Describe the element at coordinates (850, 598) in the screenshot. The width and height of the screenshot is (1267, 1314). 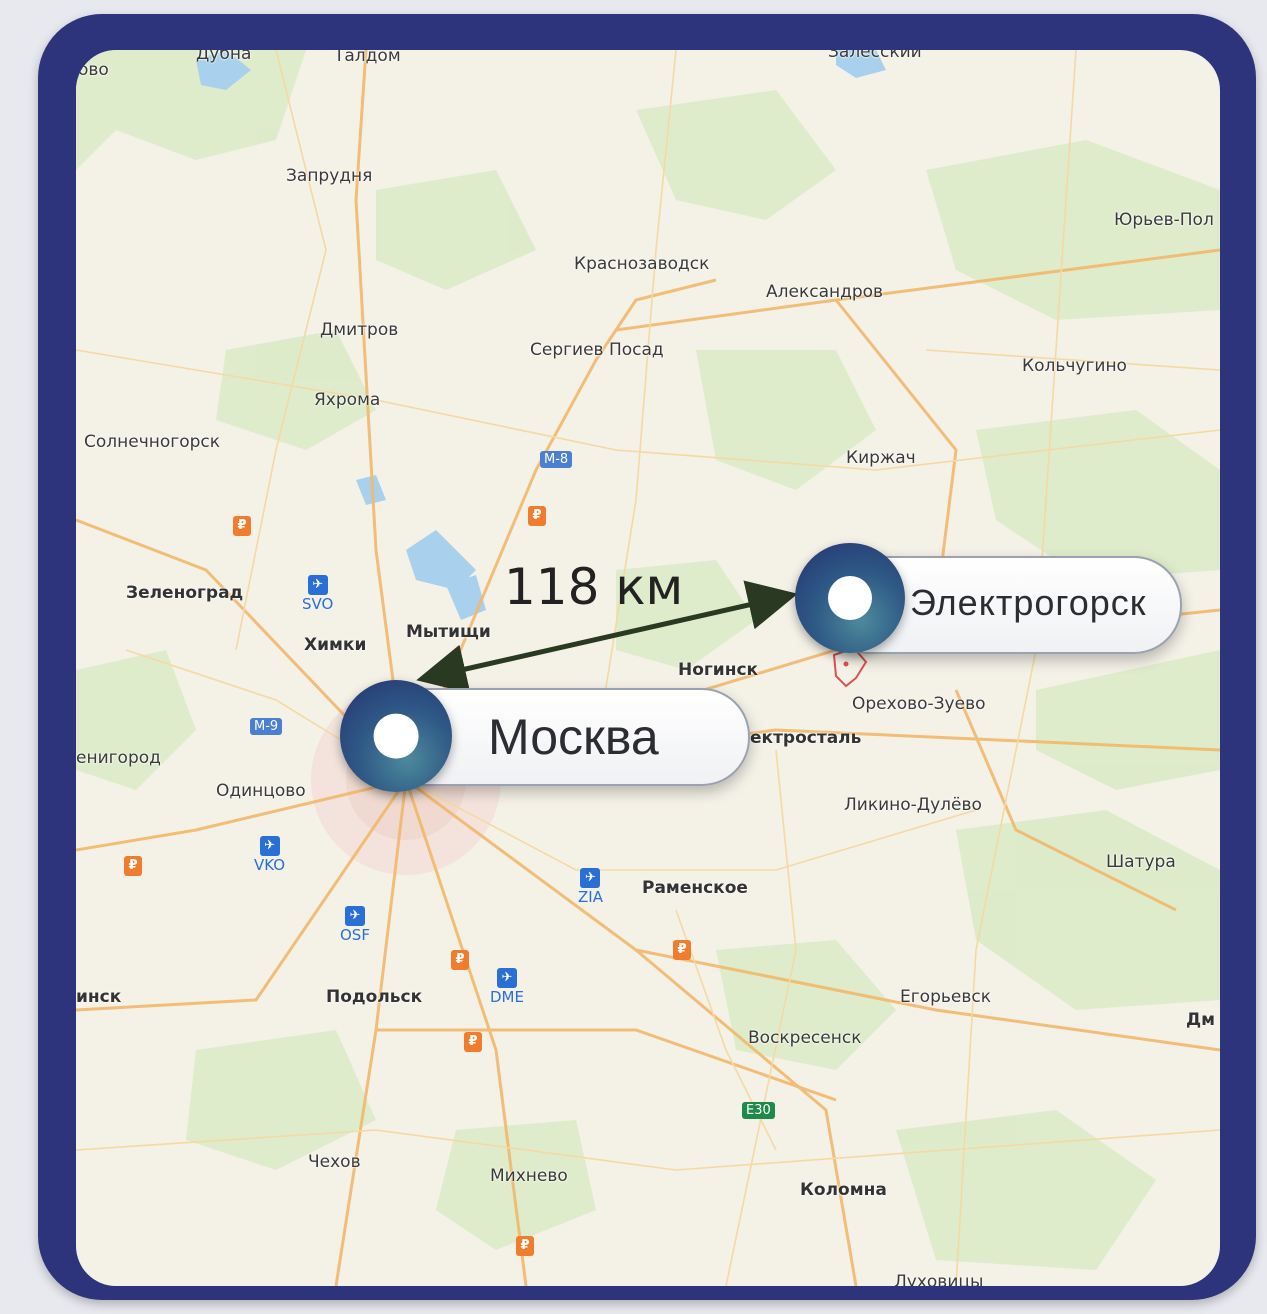
I see `destination-pin-icon` at that location.